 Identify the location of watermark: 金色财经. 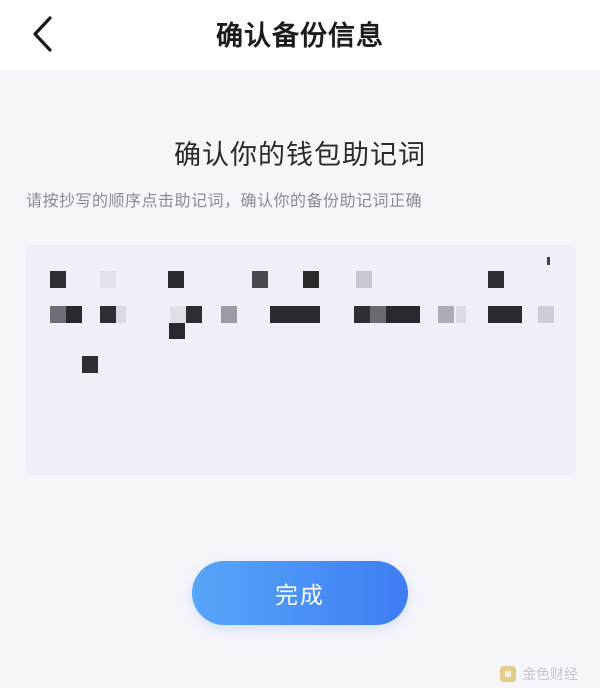
(539, 674).